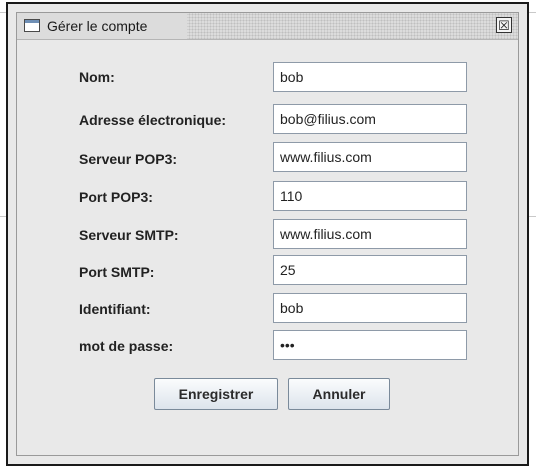  I want to click on pop3-server-label: Serveur POP3:, so click(128, 159).